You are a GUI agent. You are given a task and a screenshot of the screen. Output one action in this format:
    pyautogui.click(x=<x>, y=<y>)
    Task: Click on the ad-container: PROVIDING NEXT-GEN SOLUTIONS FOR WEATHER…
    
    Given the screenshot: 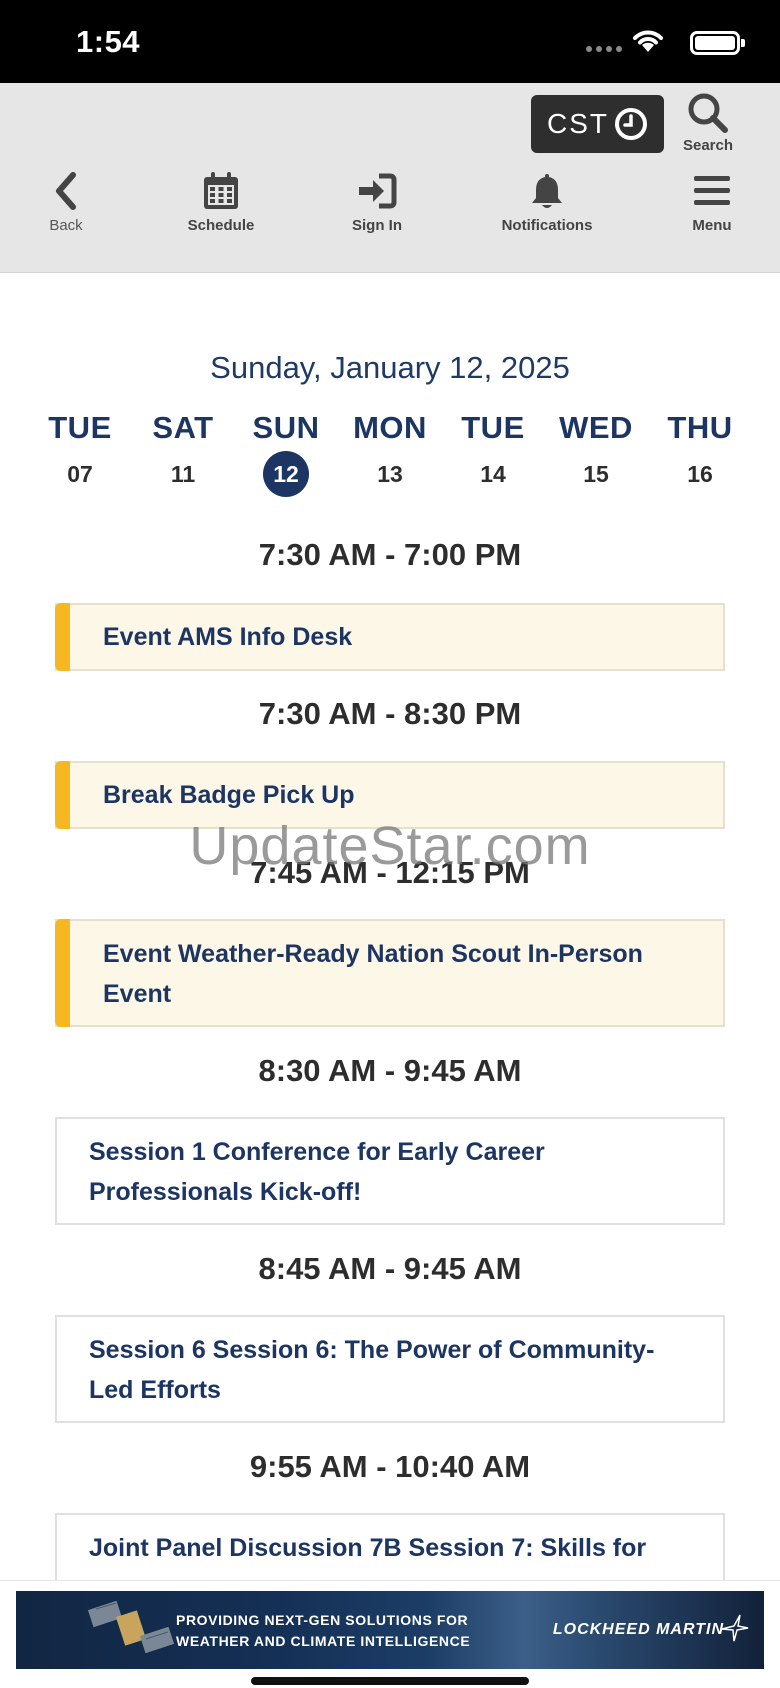 What is the action you would take?
    pyautogui.click(x=390, y=1634)
    